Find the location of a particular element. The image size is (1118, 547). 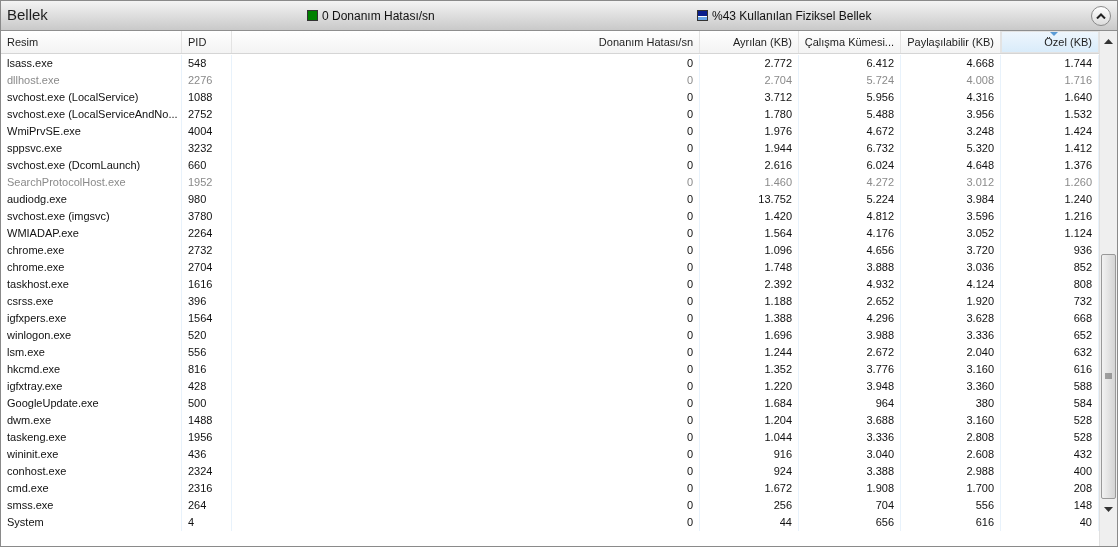

collapse-button is located at coordinates (1101, 15).